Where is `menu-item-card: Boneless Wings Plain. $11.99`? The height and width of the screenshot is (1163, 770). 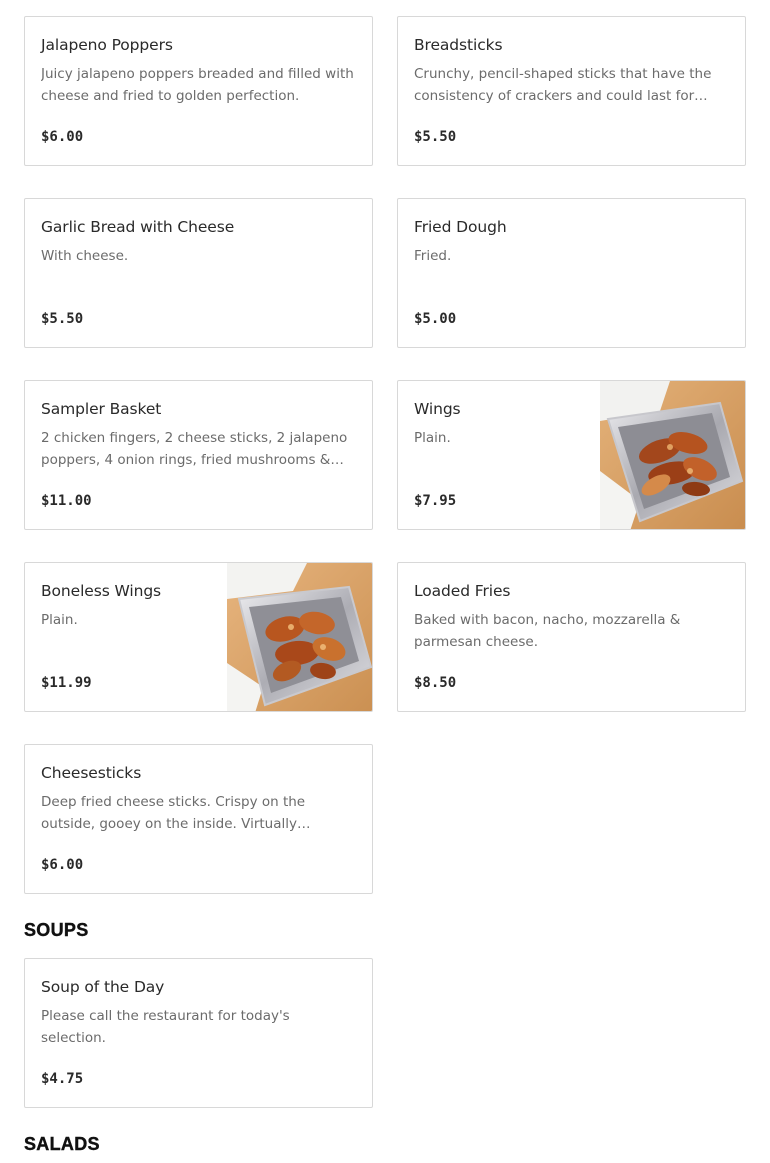 menu-item-card: Boneless Wings Plain. $11.99 is located at coordinates (198, 637).